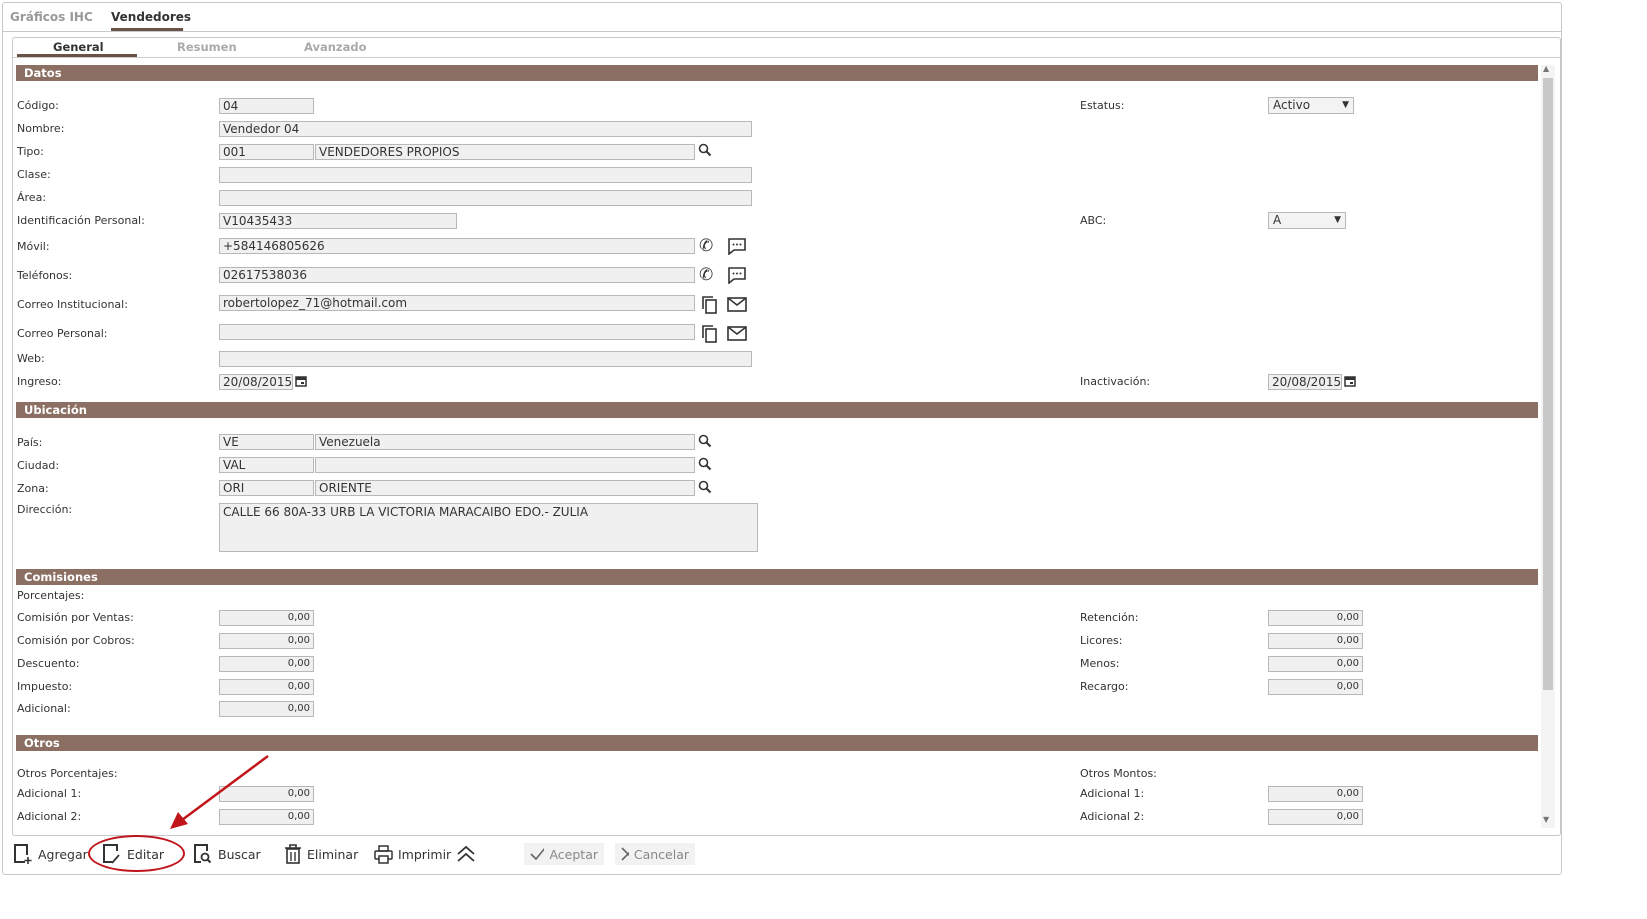 The image size is (1647, 919). Describe the element at coordinates (505, 442) in the screenshot. I see `pais-desc-field: Venezuela` at that location.